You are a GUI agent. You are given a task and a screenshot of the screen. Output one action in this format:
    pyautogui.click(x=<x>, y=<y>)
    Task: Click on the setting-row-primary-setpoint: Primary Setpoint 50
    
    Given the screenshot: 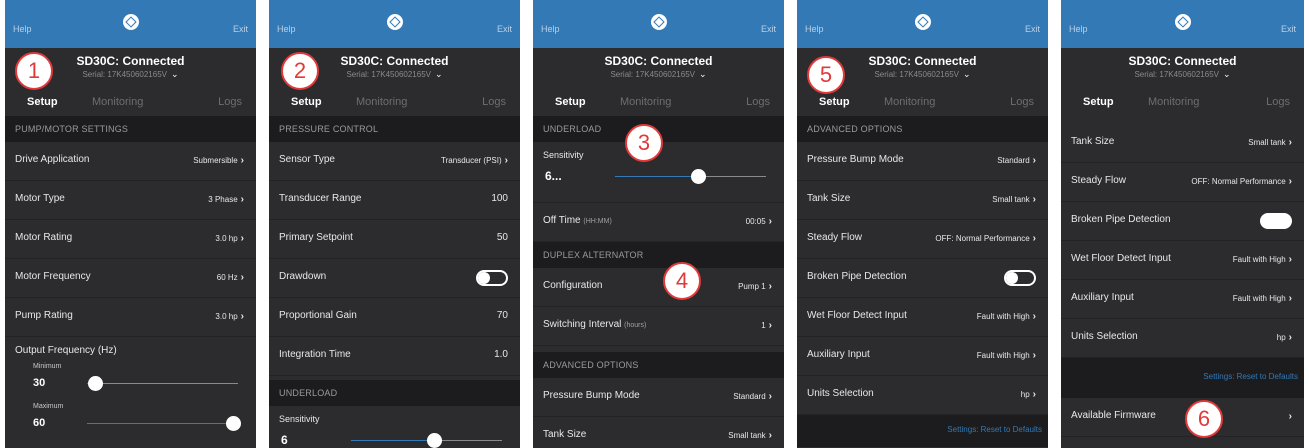 What is the action you would take?
    pyautogui.click(x=394, y=239)
    